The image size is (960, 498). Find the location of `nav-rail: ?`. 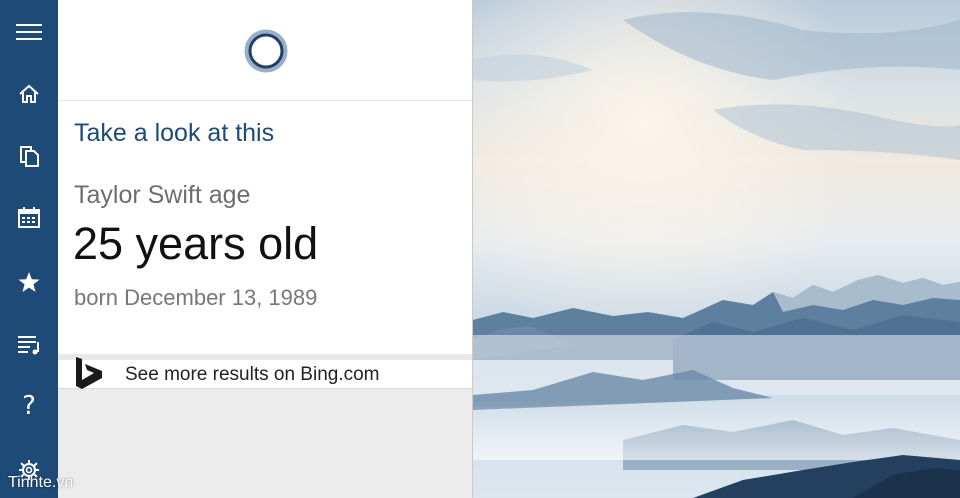

nav-rail: ? is located at coordinates (29, 249).